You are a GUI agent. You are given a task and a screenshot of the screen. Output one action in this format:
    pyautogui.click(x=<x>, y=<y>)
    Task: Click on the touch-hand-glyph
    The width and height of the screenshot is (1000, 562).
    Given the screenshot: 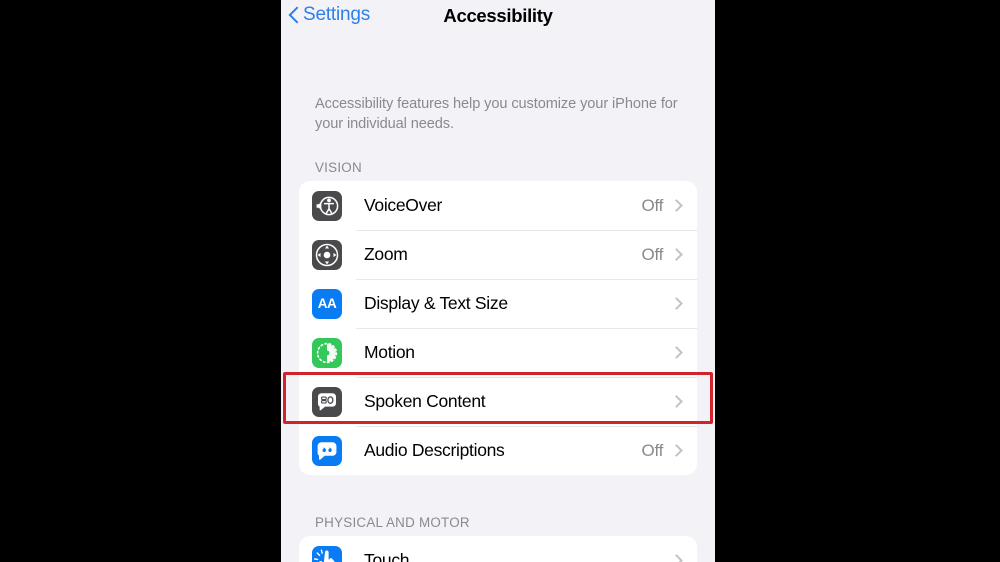 What is the action you would take?
    pyautogui.click(x=324, y=555)
    